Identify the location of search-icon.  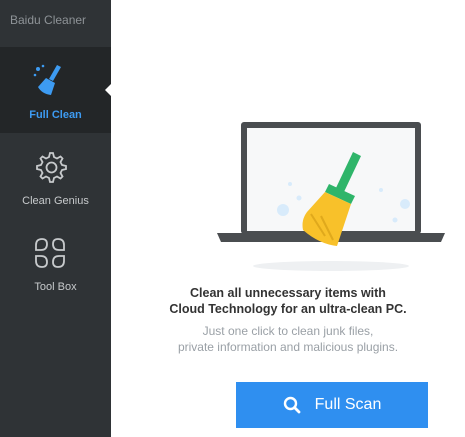
(292, 405).